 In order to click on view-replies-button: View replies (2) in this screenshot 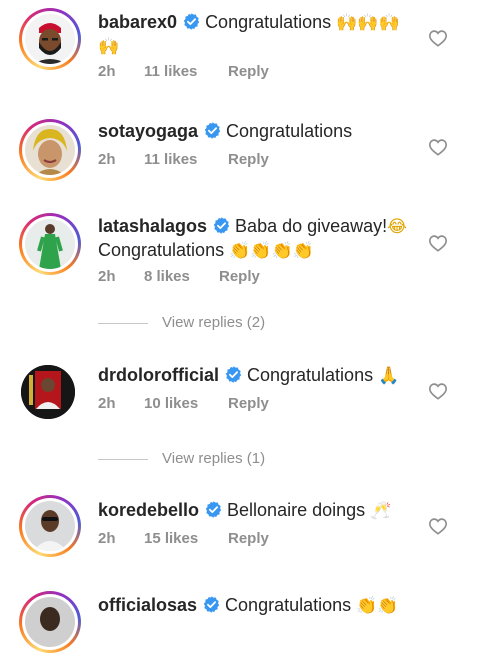, I will do `click(248, 324)`.